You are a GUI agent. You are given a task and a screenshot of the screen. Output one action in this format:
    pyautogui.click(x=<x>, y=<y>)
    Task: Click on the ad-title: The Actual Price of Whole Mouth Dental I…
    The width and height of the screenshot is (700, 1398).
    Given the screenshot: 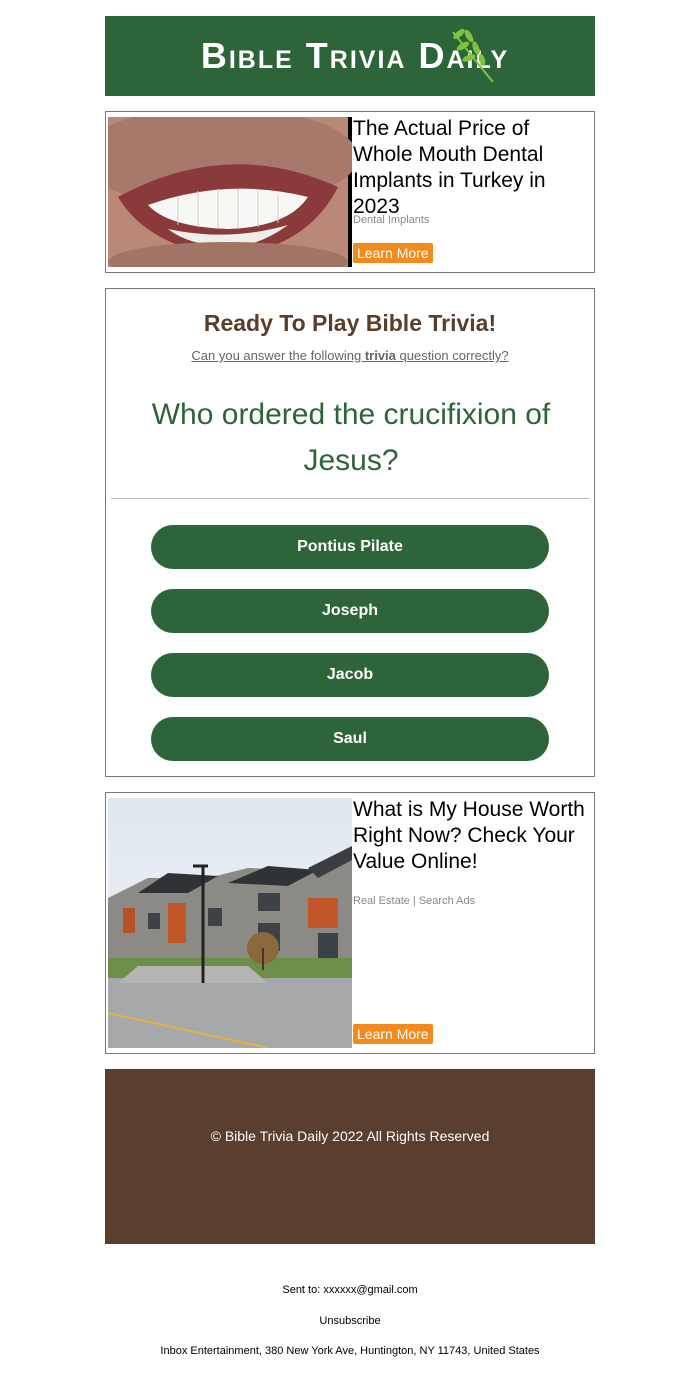 What is the action you would take?
    pyautogui.click(x=472, y=168)
    